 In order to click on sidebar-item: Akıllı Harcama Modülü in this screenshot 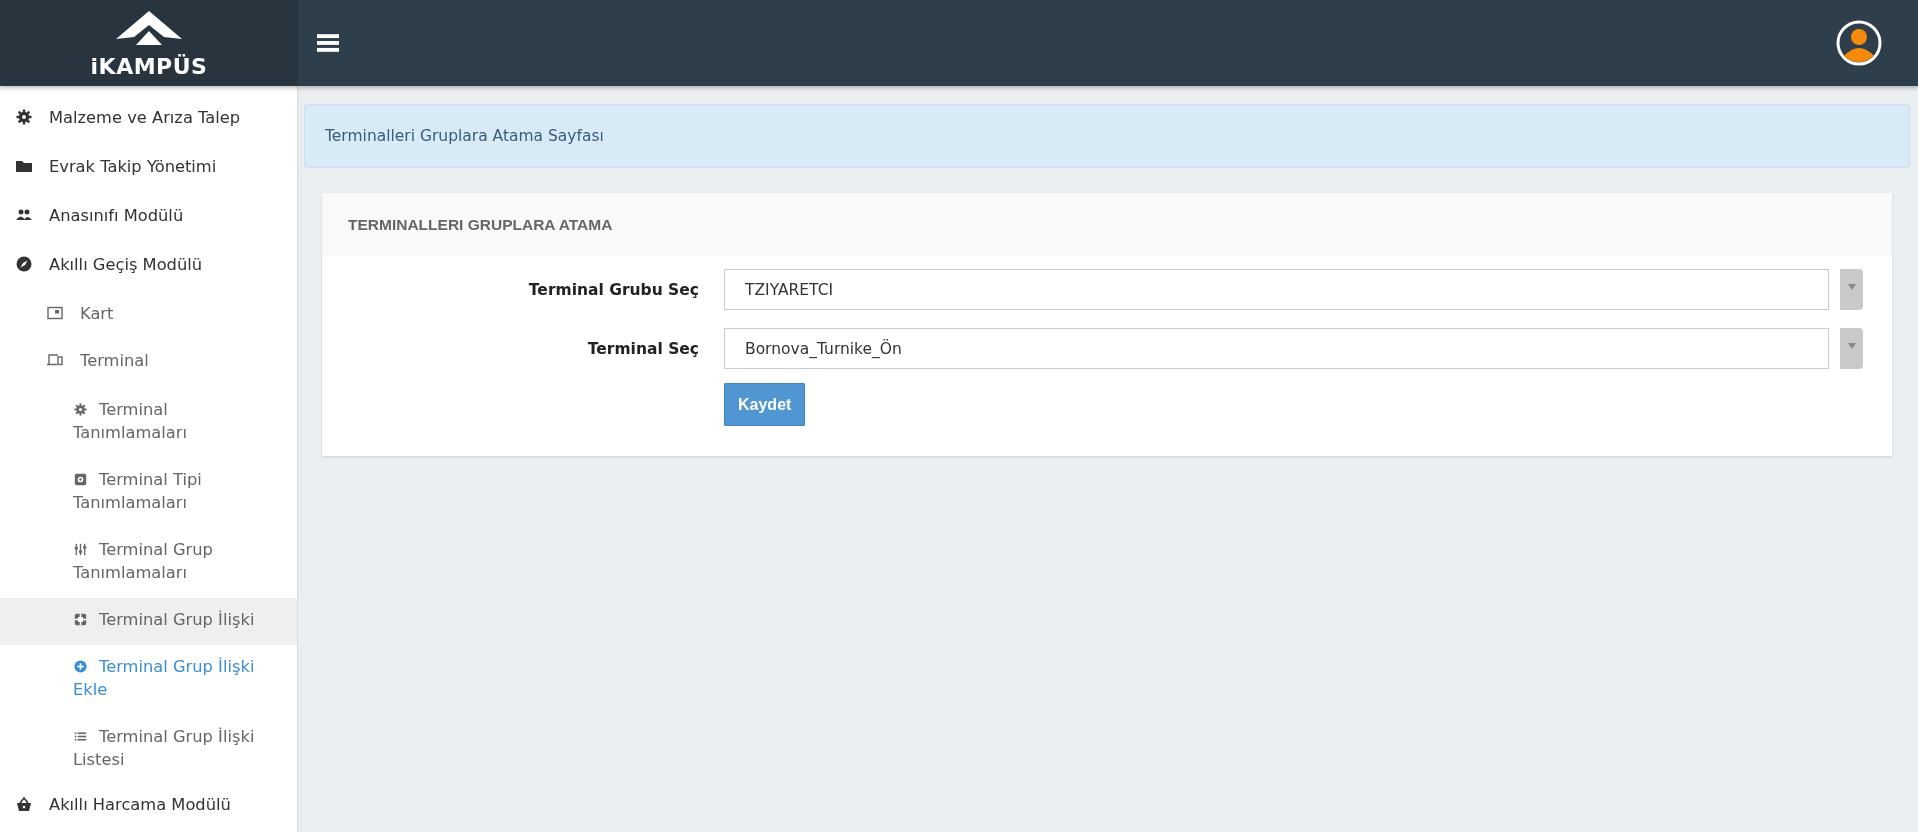, I will do `click(148, 808)`.